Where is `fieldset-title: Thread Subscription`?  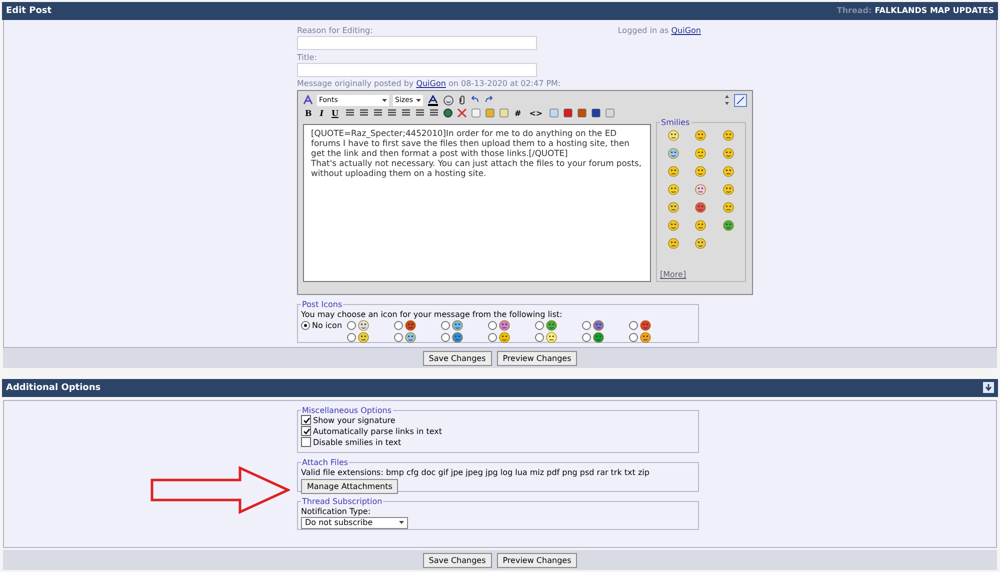 fieldset-title: Thread Subscription is located at coordinates (342, 501).